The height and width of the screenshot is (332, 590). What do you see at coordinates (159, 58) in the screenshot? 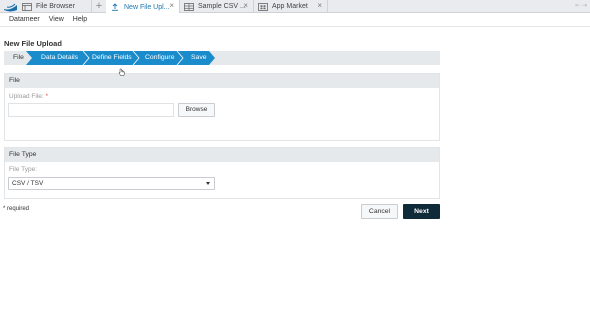
I see `step-configure: Configure` at bounding box center [159, 58].